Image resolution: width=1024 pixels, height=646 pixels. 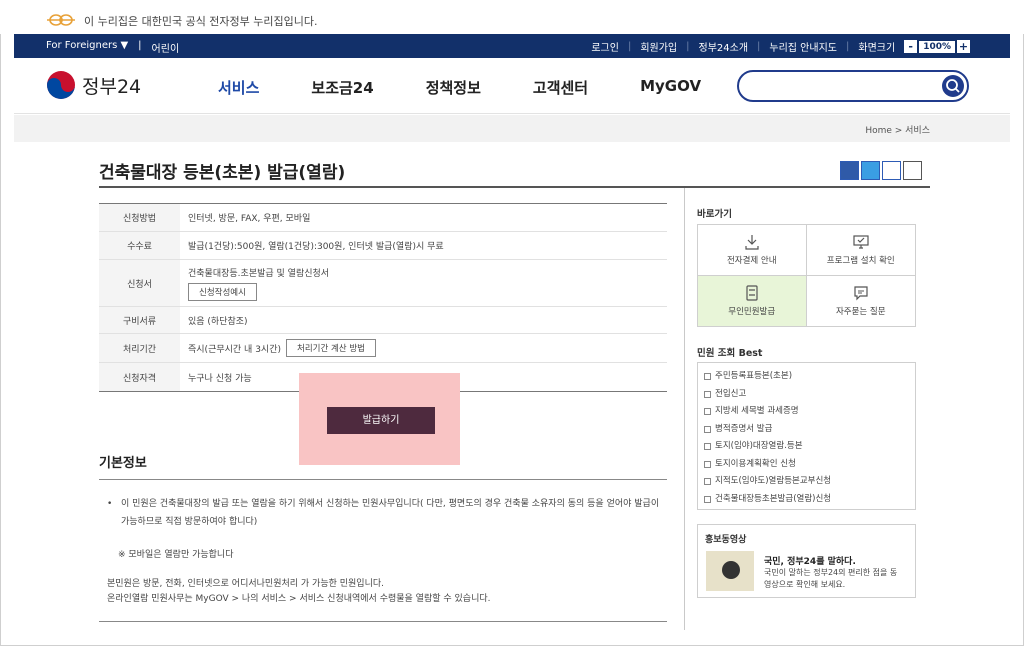 What do you see at coordinates (282, 348) in the screenshot?
I see `row-value-cell: 즉시(근무시간 내 3시간) 처리기간 계산 방법` at bounding box center [282, 348].